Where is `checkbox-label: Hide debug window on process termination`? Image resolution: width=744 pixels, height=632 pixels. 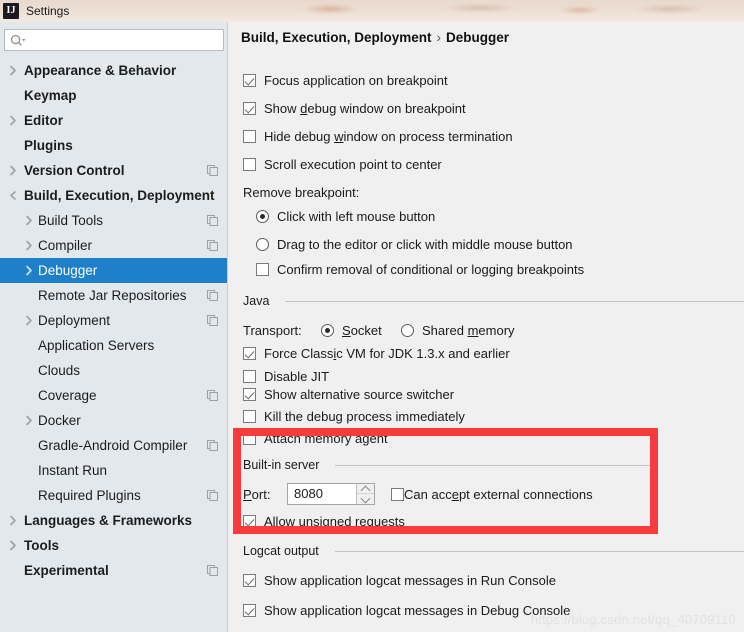
checkbox-label: Hide debug window on process termination is located at coordinates (388, 136).